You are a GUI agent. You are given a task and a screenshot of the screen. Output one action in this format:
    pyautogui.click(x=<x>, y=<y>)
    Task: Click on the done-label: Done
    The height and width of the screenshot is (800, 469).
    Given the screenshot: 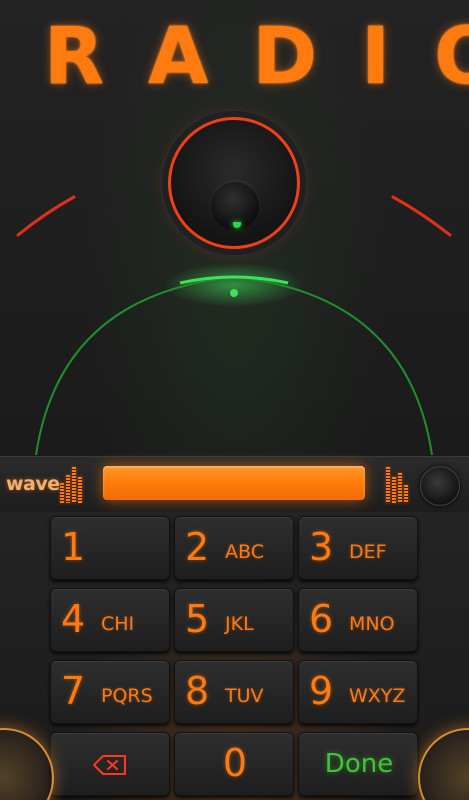 What is the action you would take?
    pyautogui.click(x=359, y=764)
    